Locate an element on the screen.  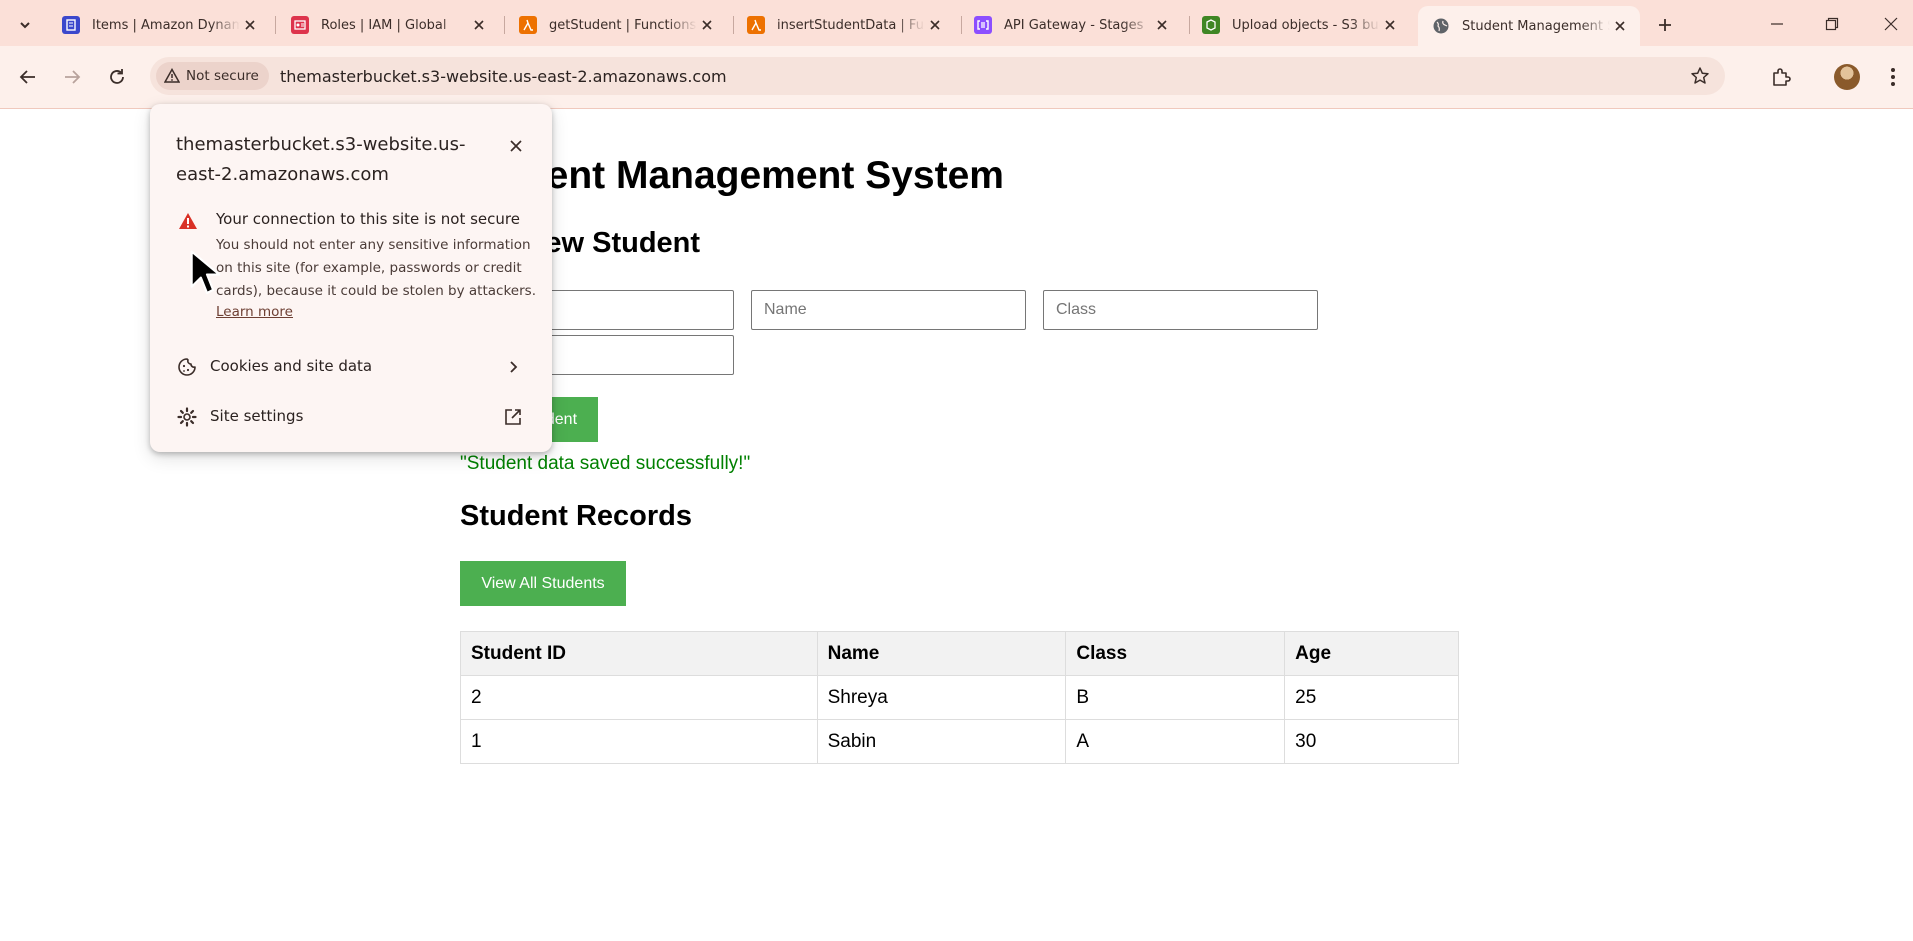
cookies-and-site-data-row: Cookies and site data is located at coordinates (351, 366).